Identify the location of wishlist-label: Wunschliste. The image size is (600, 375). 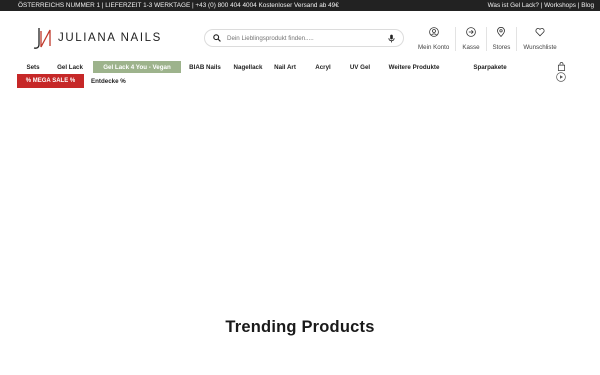
(540, 47).